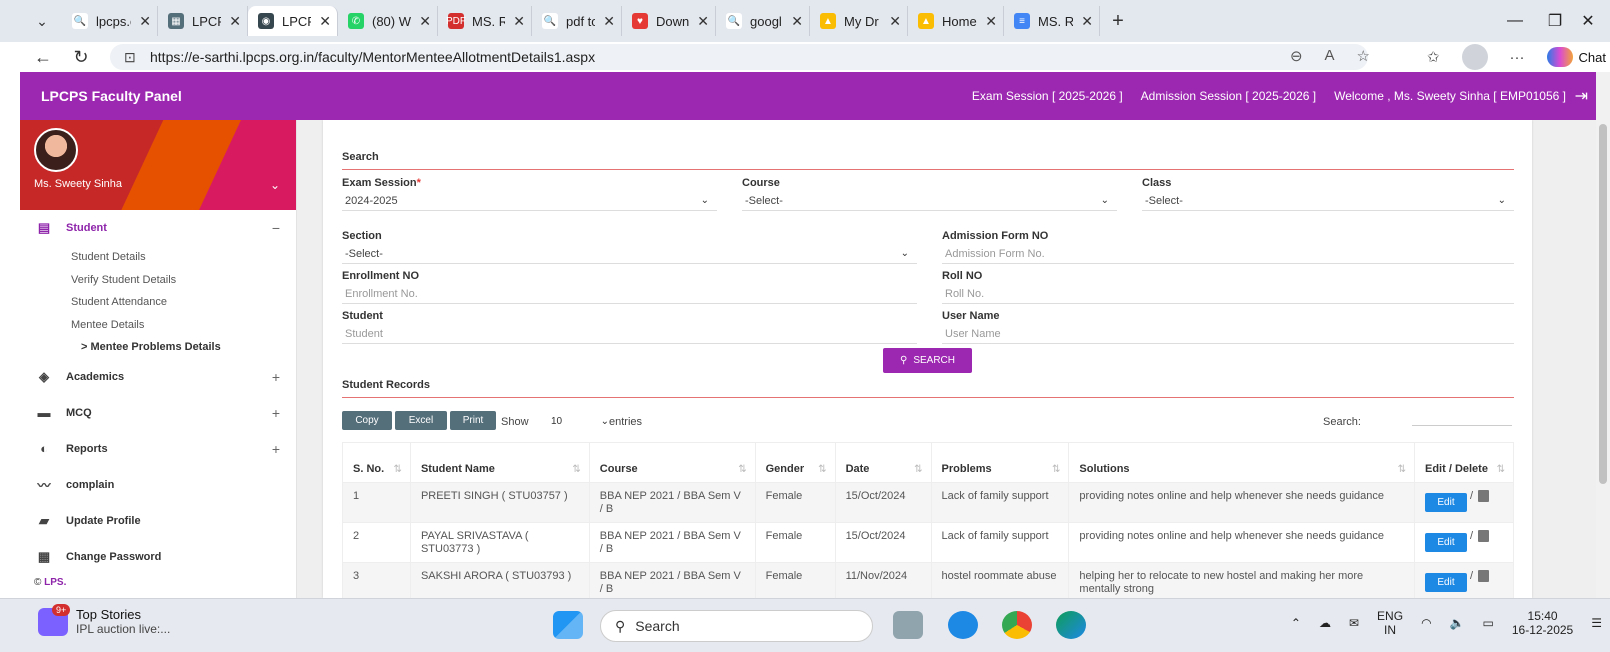 This screenshot has height=652, width=1610. I want to click on admission-form-input: Admission Form No., so click(1228, 254).